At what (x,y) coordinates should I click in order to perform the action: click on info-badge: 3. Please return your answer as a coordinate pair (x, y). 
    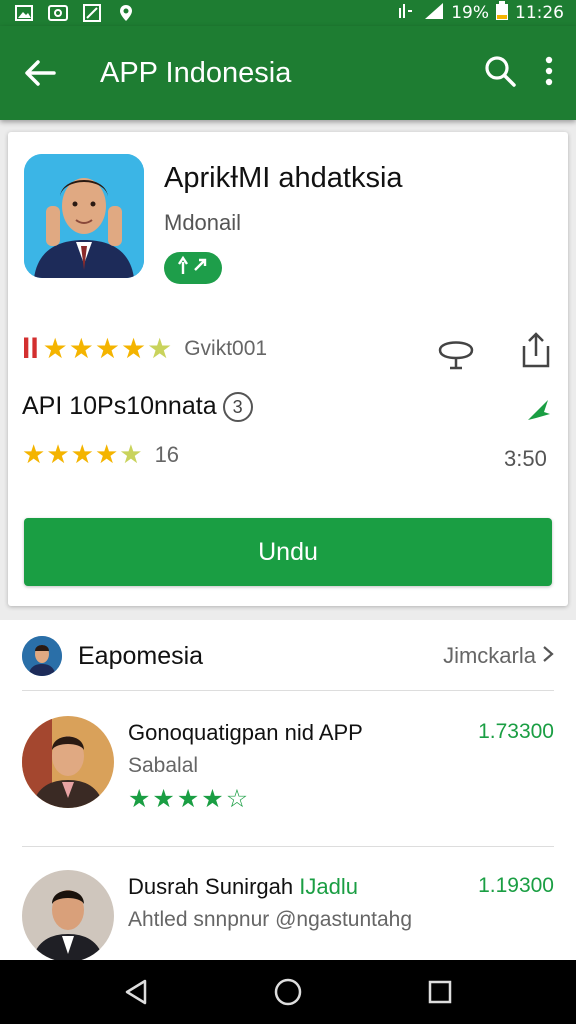
    Looking at the image, I should click on (237, 407).